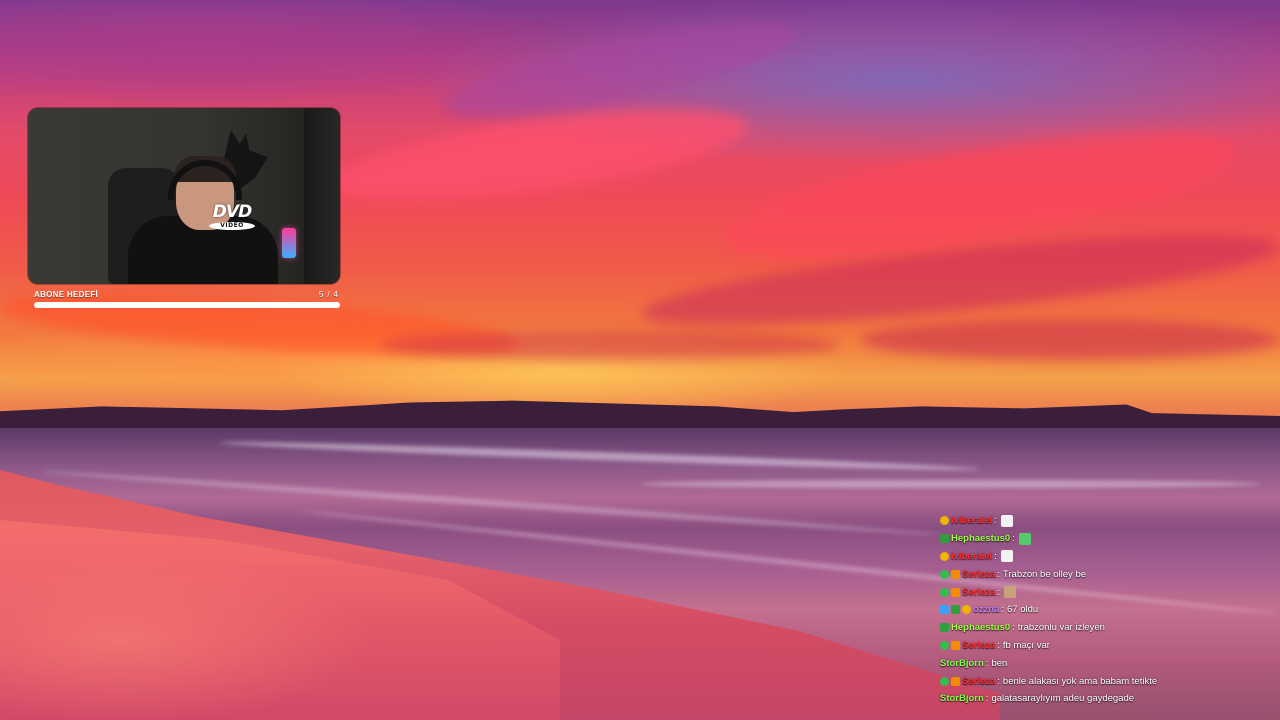  Describe the element at coordinates (232, 212) in the screenshot. I see `dvd-logo-text: DVD` at that location.